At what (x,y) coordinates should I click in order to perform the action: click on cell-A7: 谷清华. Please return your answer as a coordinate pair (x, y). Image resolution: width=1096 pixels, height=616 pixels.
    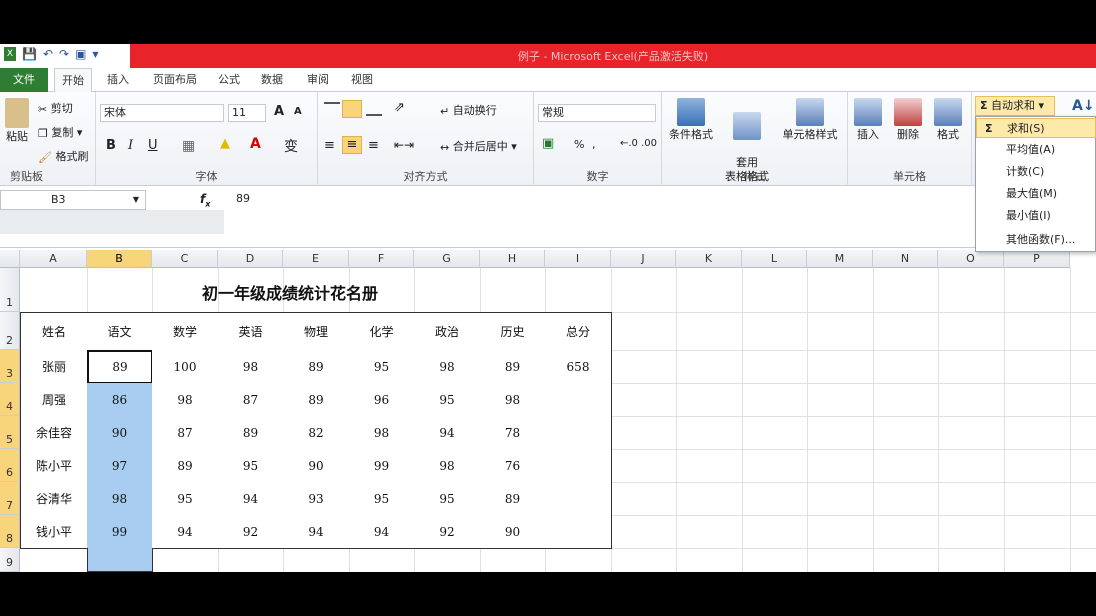
    Looking at the image, I should click on (54, 499).